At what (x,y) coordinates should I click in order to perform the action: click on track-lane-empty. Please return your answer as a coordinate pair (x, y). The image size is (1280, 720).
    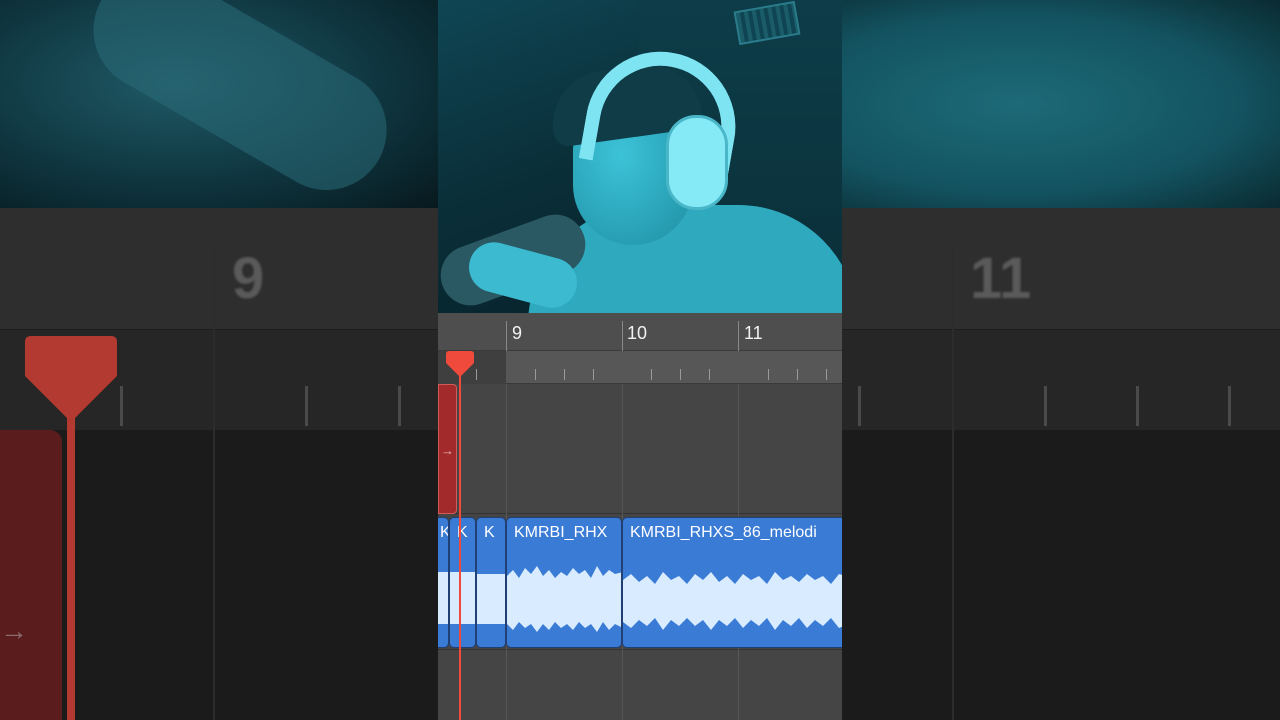
    Looking at the image, I should click on (640, 685).